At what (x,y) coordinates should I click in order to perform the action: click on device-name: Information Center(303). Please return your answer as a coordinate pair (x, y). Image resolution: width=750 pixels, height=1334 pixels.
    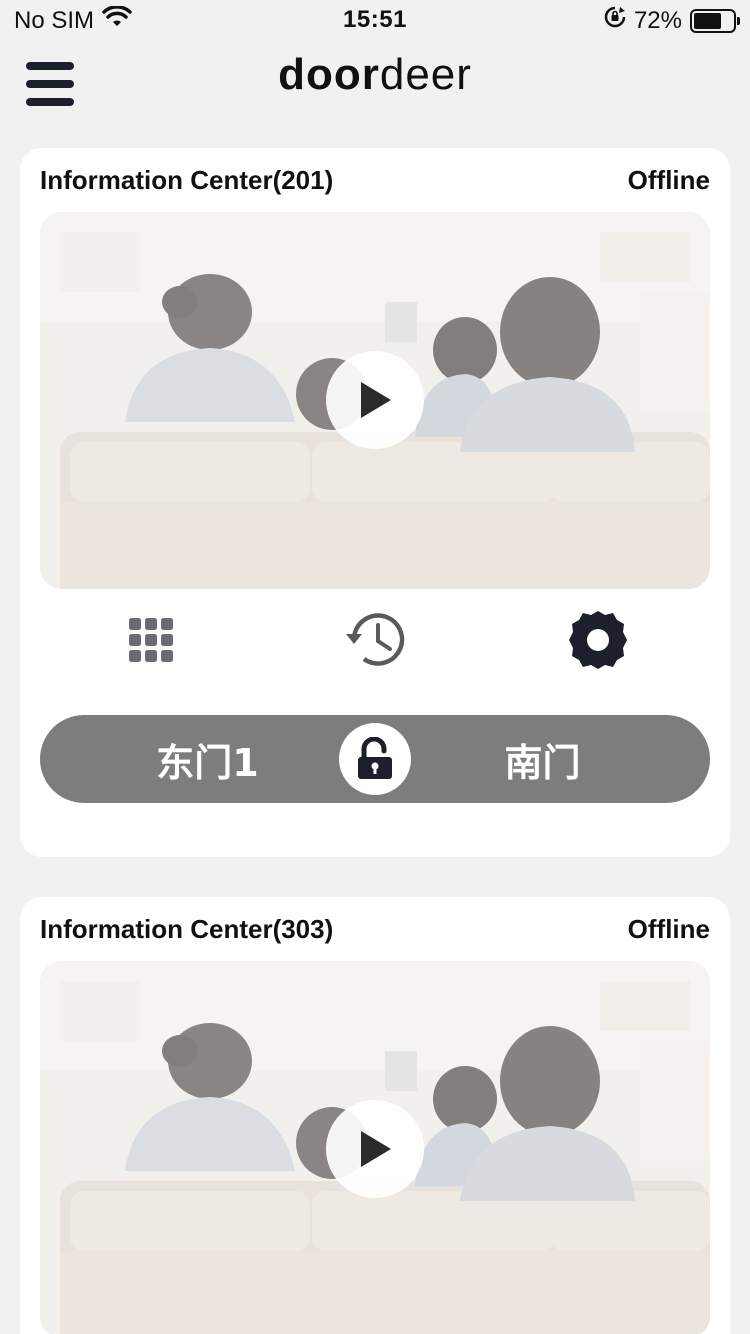
    Looking at the image, I should click on (187, 928).